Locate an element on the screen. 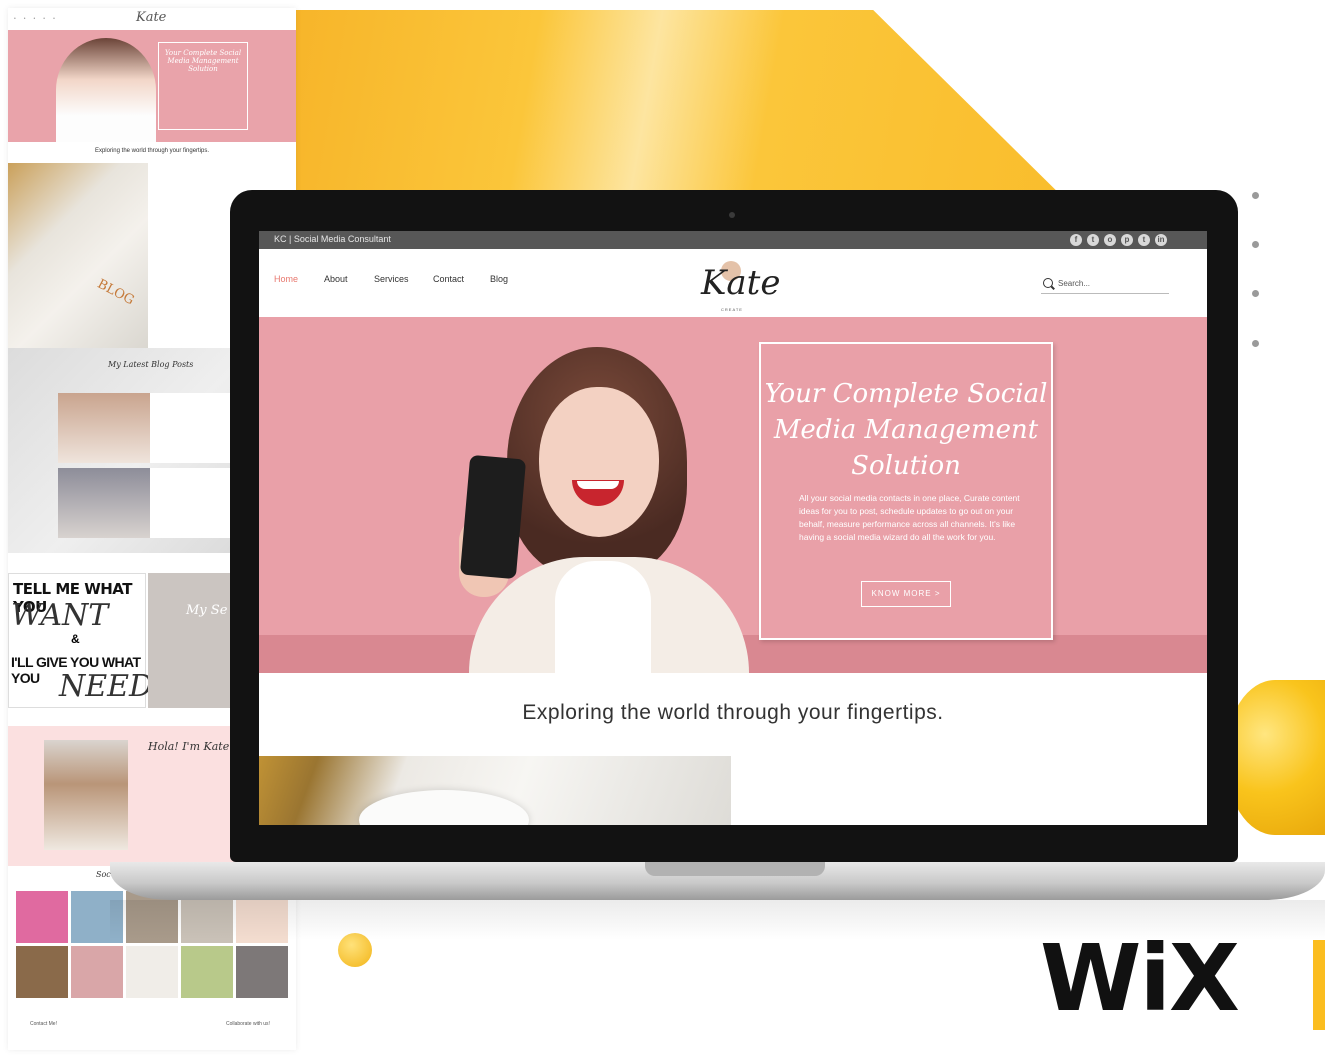  poster-line: WANT is located at coordinates (60, 615).